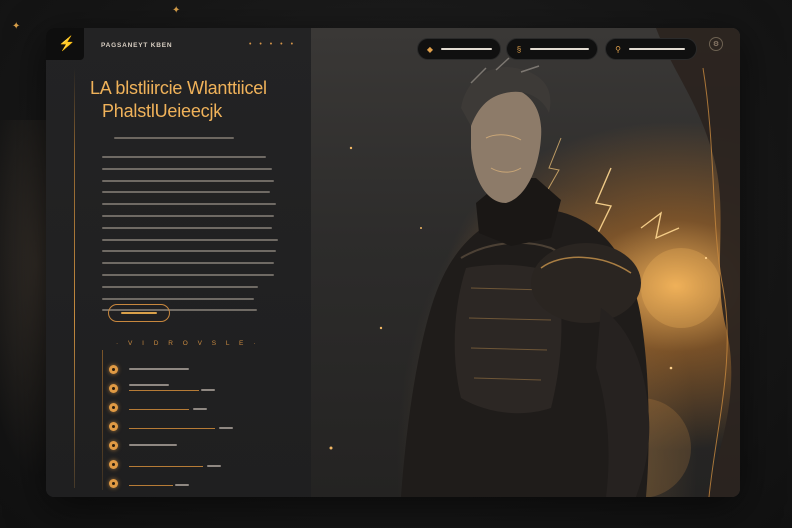  I want to click on brand-dots: • • • • •, so click(273, 44).